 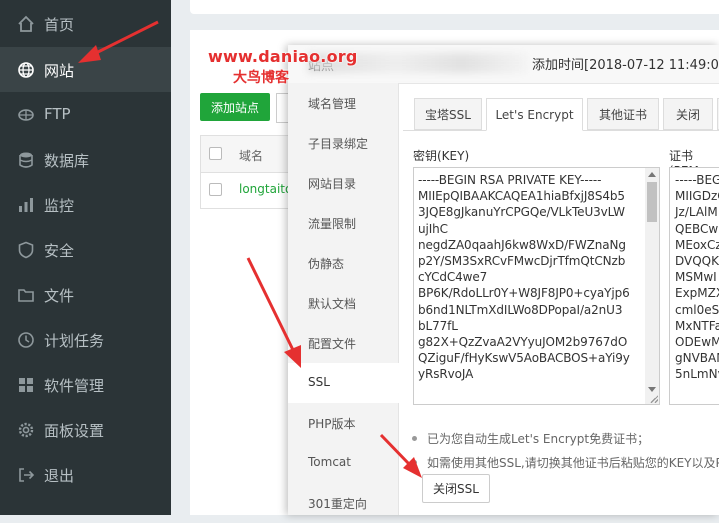 What do you see at coordinates (26, 430) in the screenshot?
I see `gear-icon` at bounding box center [26, 430].